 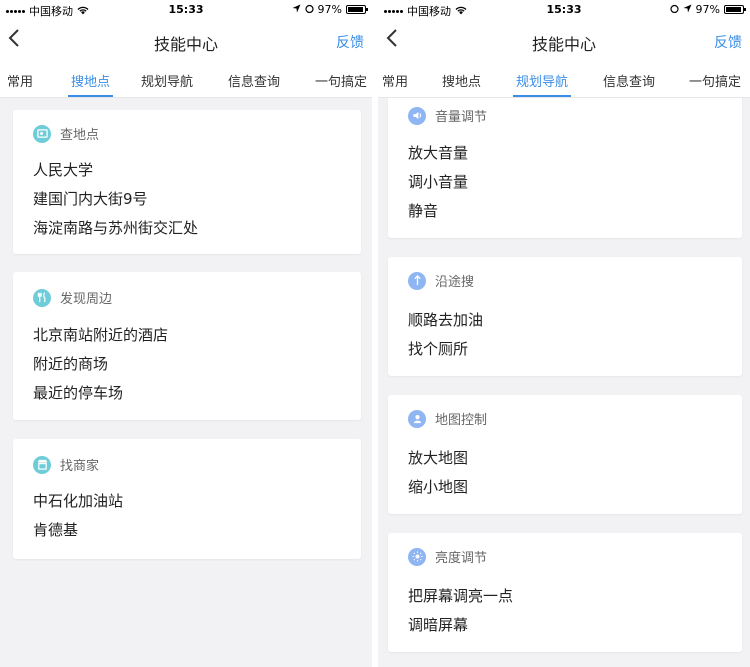 I want to click on brightness-icon, so click(x=417, y=556).